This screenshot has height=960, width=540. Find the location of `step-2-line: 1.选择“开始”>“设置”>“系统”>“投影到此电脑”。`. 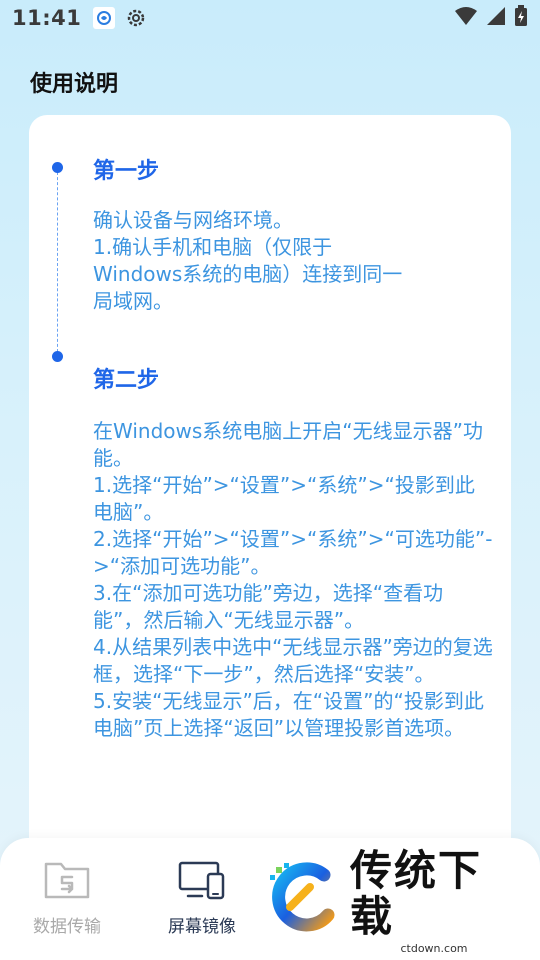

step-2-line: 1.选择“开始”>“设置”>“系统”>“投影到此电脑”。 is located at coordinates (284, 498).